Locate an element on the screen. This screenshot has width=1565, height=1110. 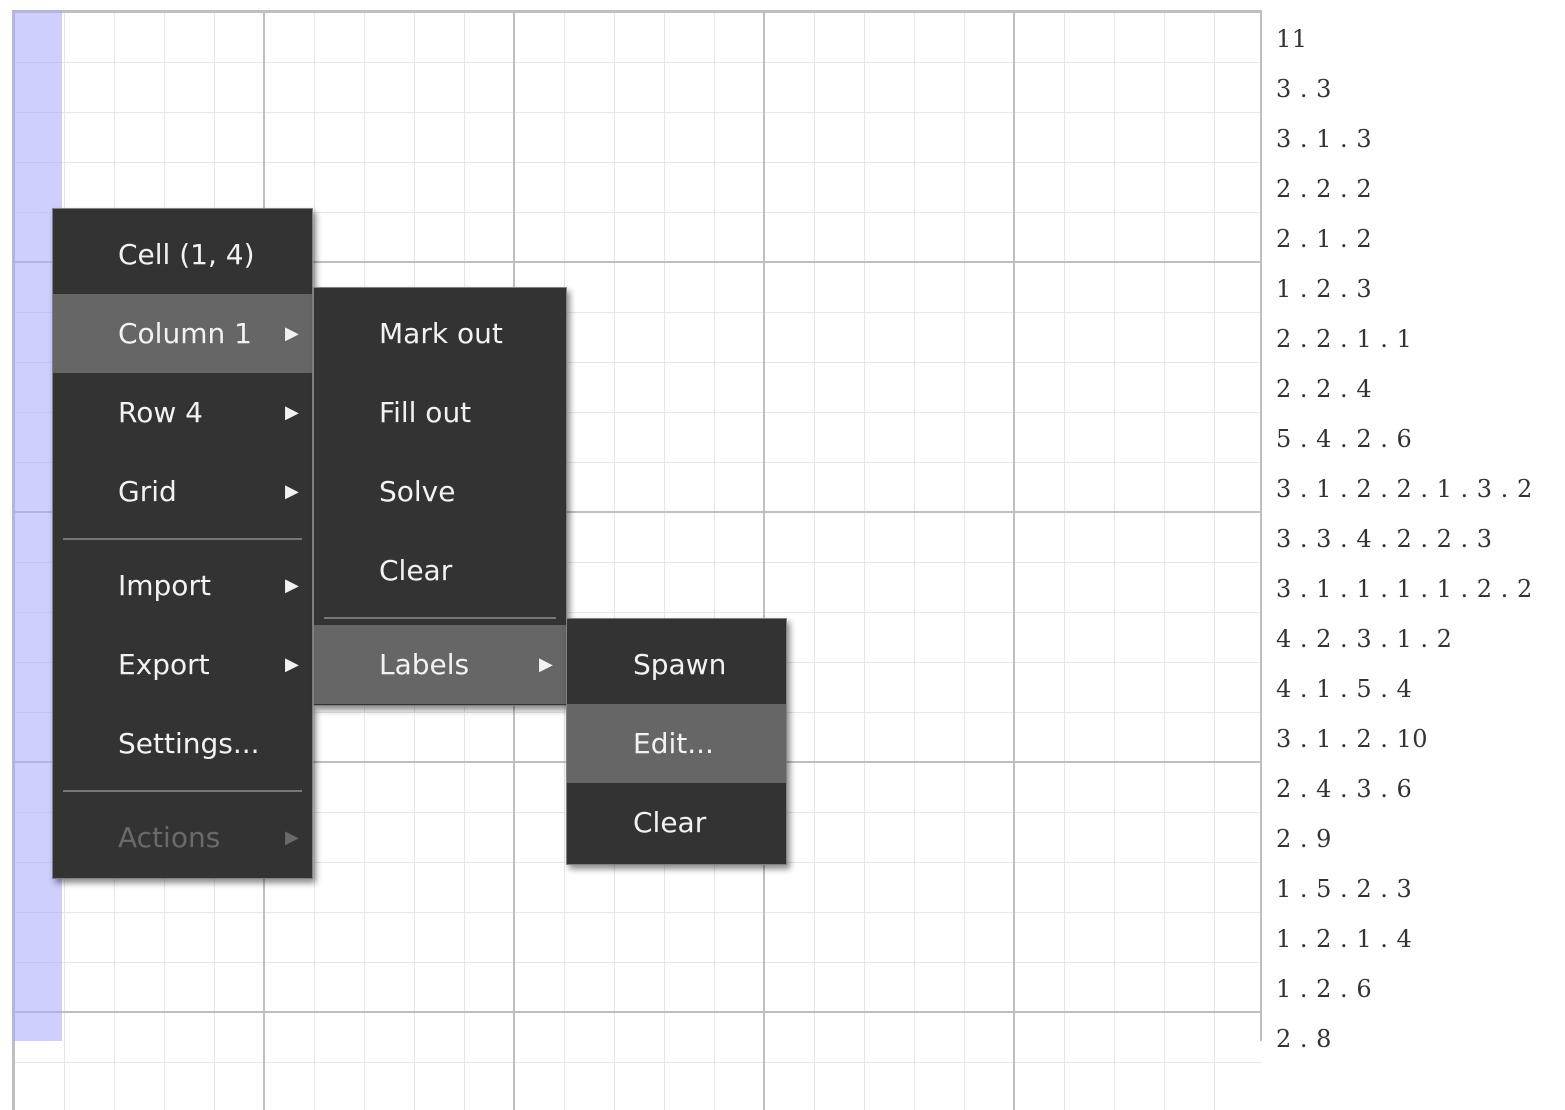
row-clue: 1 . 2 . 6 is located at coordinates (1324, 989).